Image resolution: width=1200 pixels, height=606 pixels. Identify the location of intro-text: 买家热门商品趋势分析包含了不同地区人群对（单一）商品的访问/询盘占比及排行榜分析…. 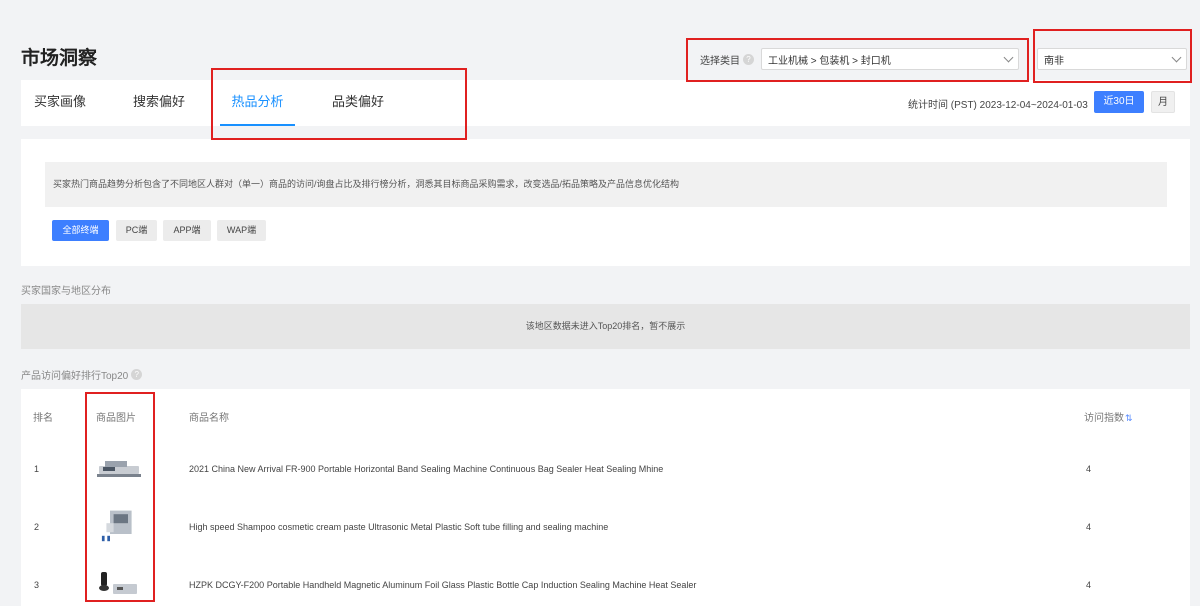
(606, 184).